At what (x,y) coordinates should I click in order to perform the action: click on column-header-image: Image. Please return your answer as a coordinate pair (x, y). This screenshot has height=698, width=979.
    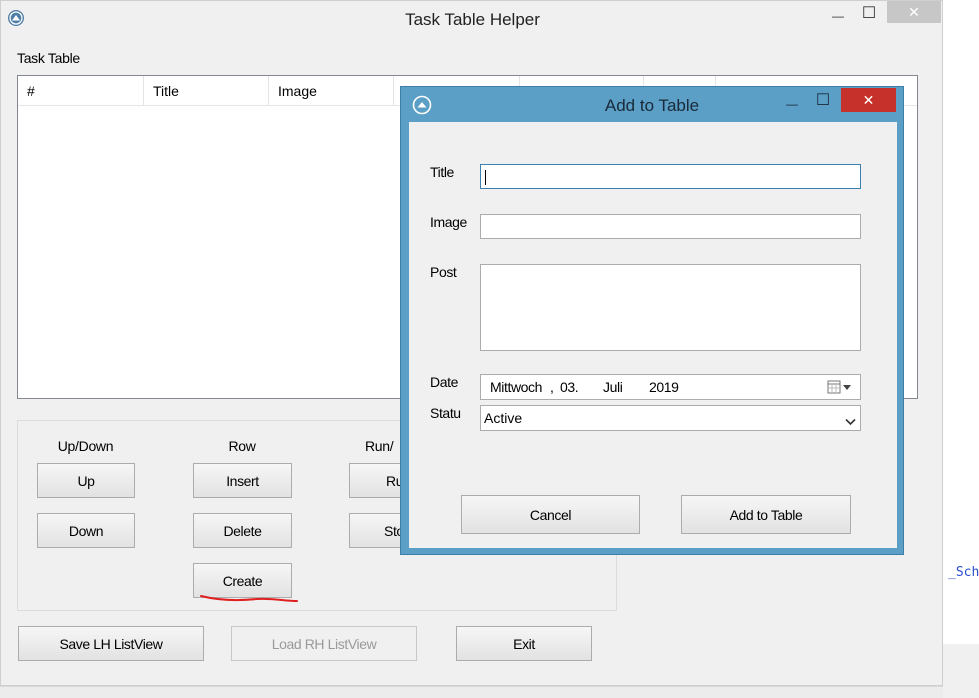
    Looking at the image, I should click on (331, 91).